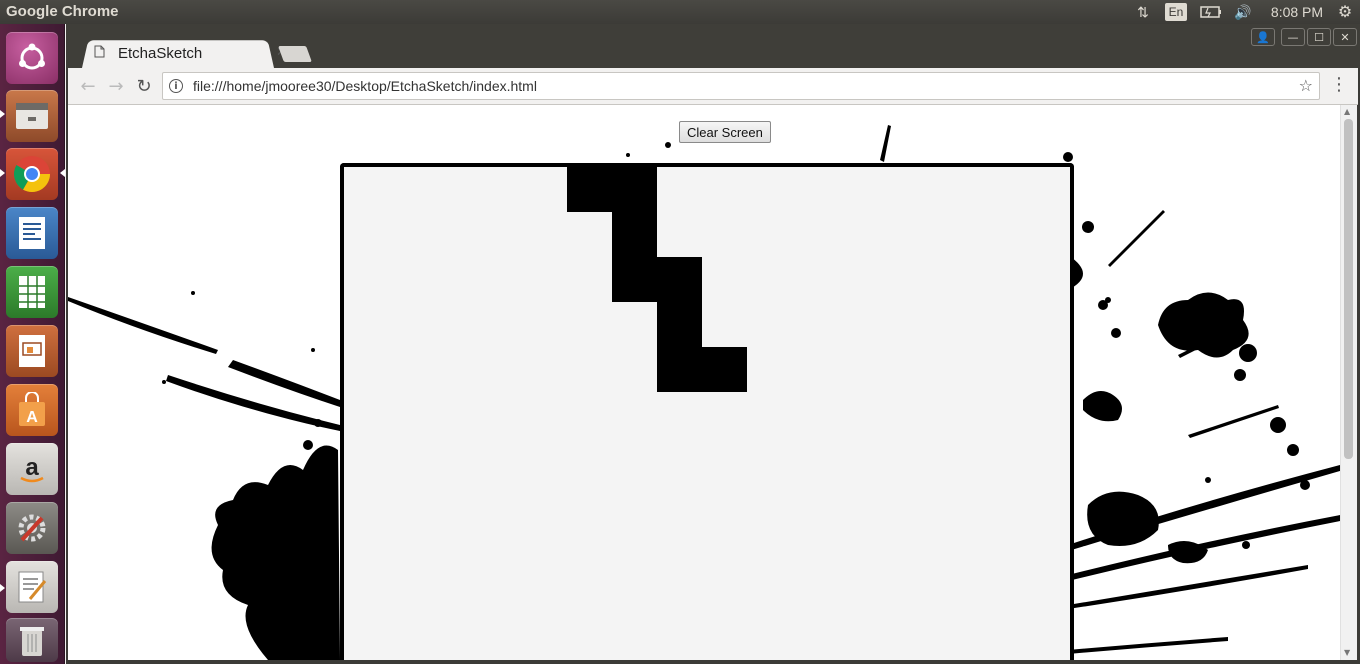  What do you see at coordinates (680, 12) in the screenshot?
I see `top-panel: Google Chrome ⇅ En 🔊 8:08 PM ⚙` at bounding box center [680, 12].